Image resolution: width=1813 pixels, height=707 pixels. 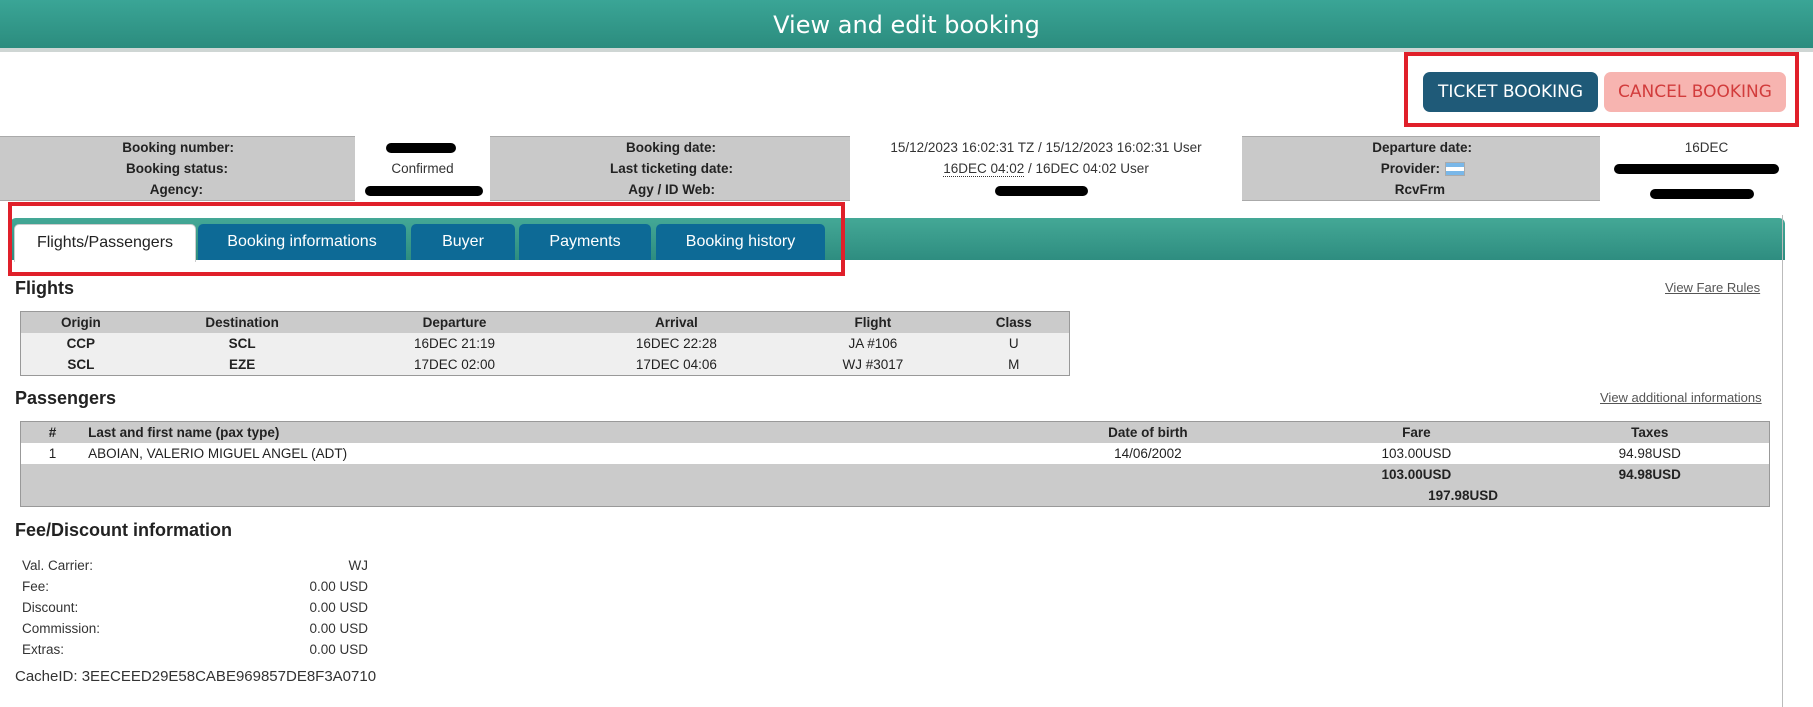 What do you see at coordinates (455, 343) in the screenshot?
I see `departure-cell: 16DEC 21:19` at bounding box center [455, 343].